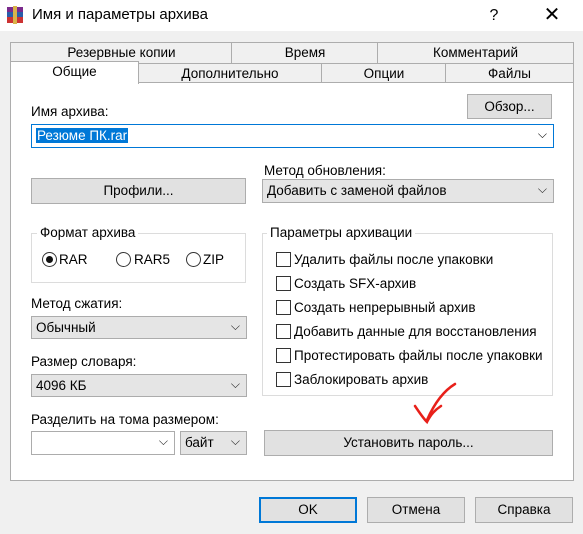 This screenshot has height=534, width=583. I want to click on tab-label: Общие, so click(74, 71).